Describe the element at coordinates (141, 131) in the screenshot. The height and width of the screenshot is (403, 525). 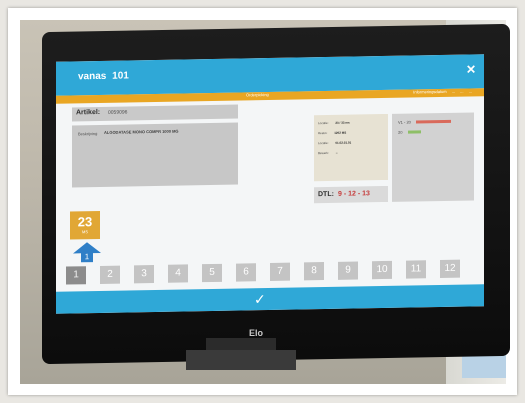
I see `description-value: ALGODATASE MONO COMPR 1000 MG` at that location.